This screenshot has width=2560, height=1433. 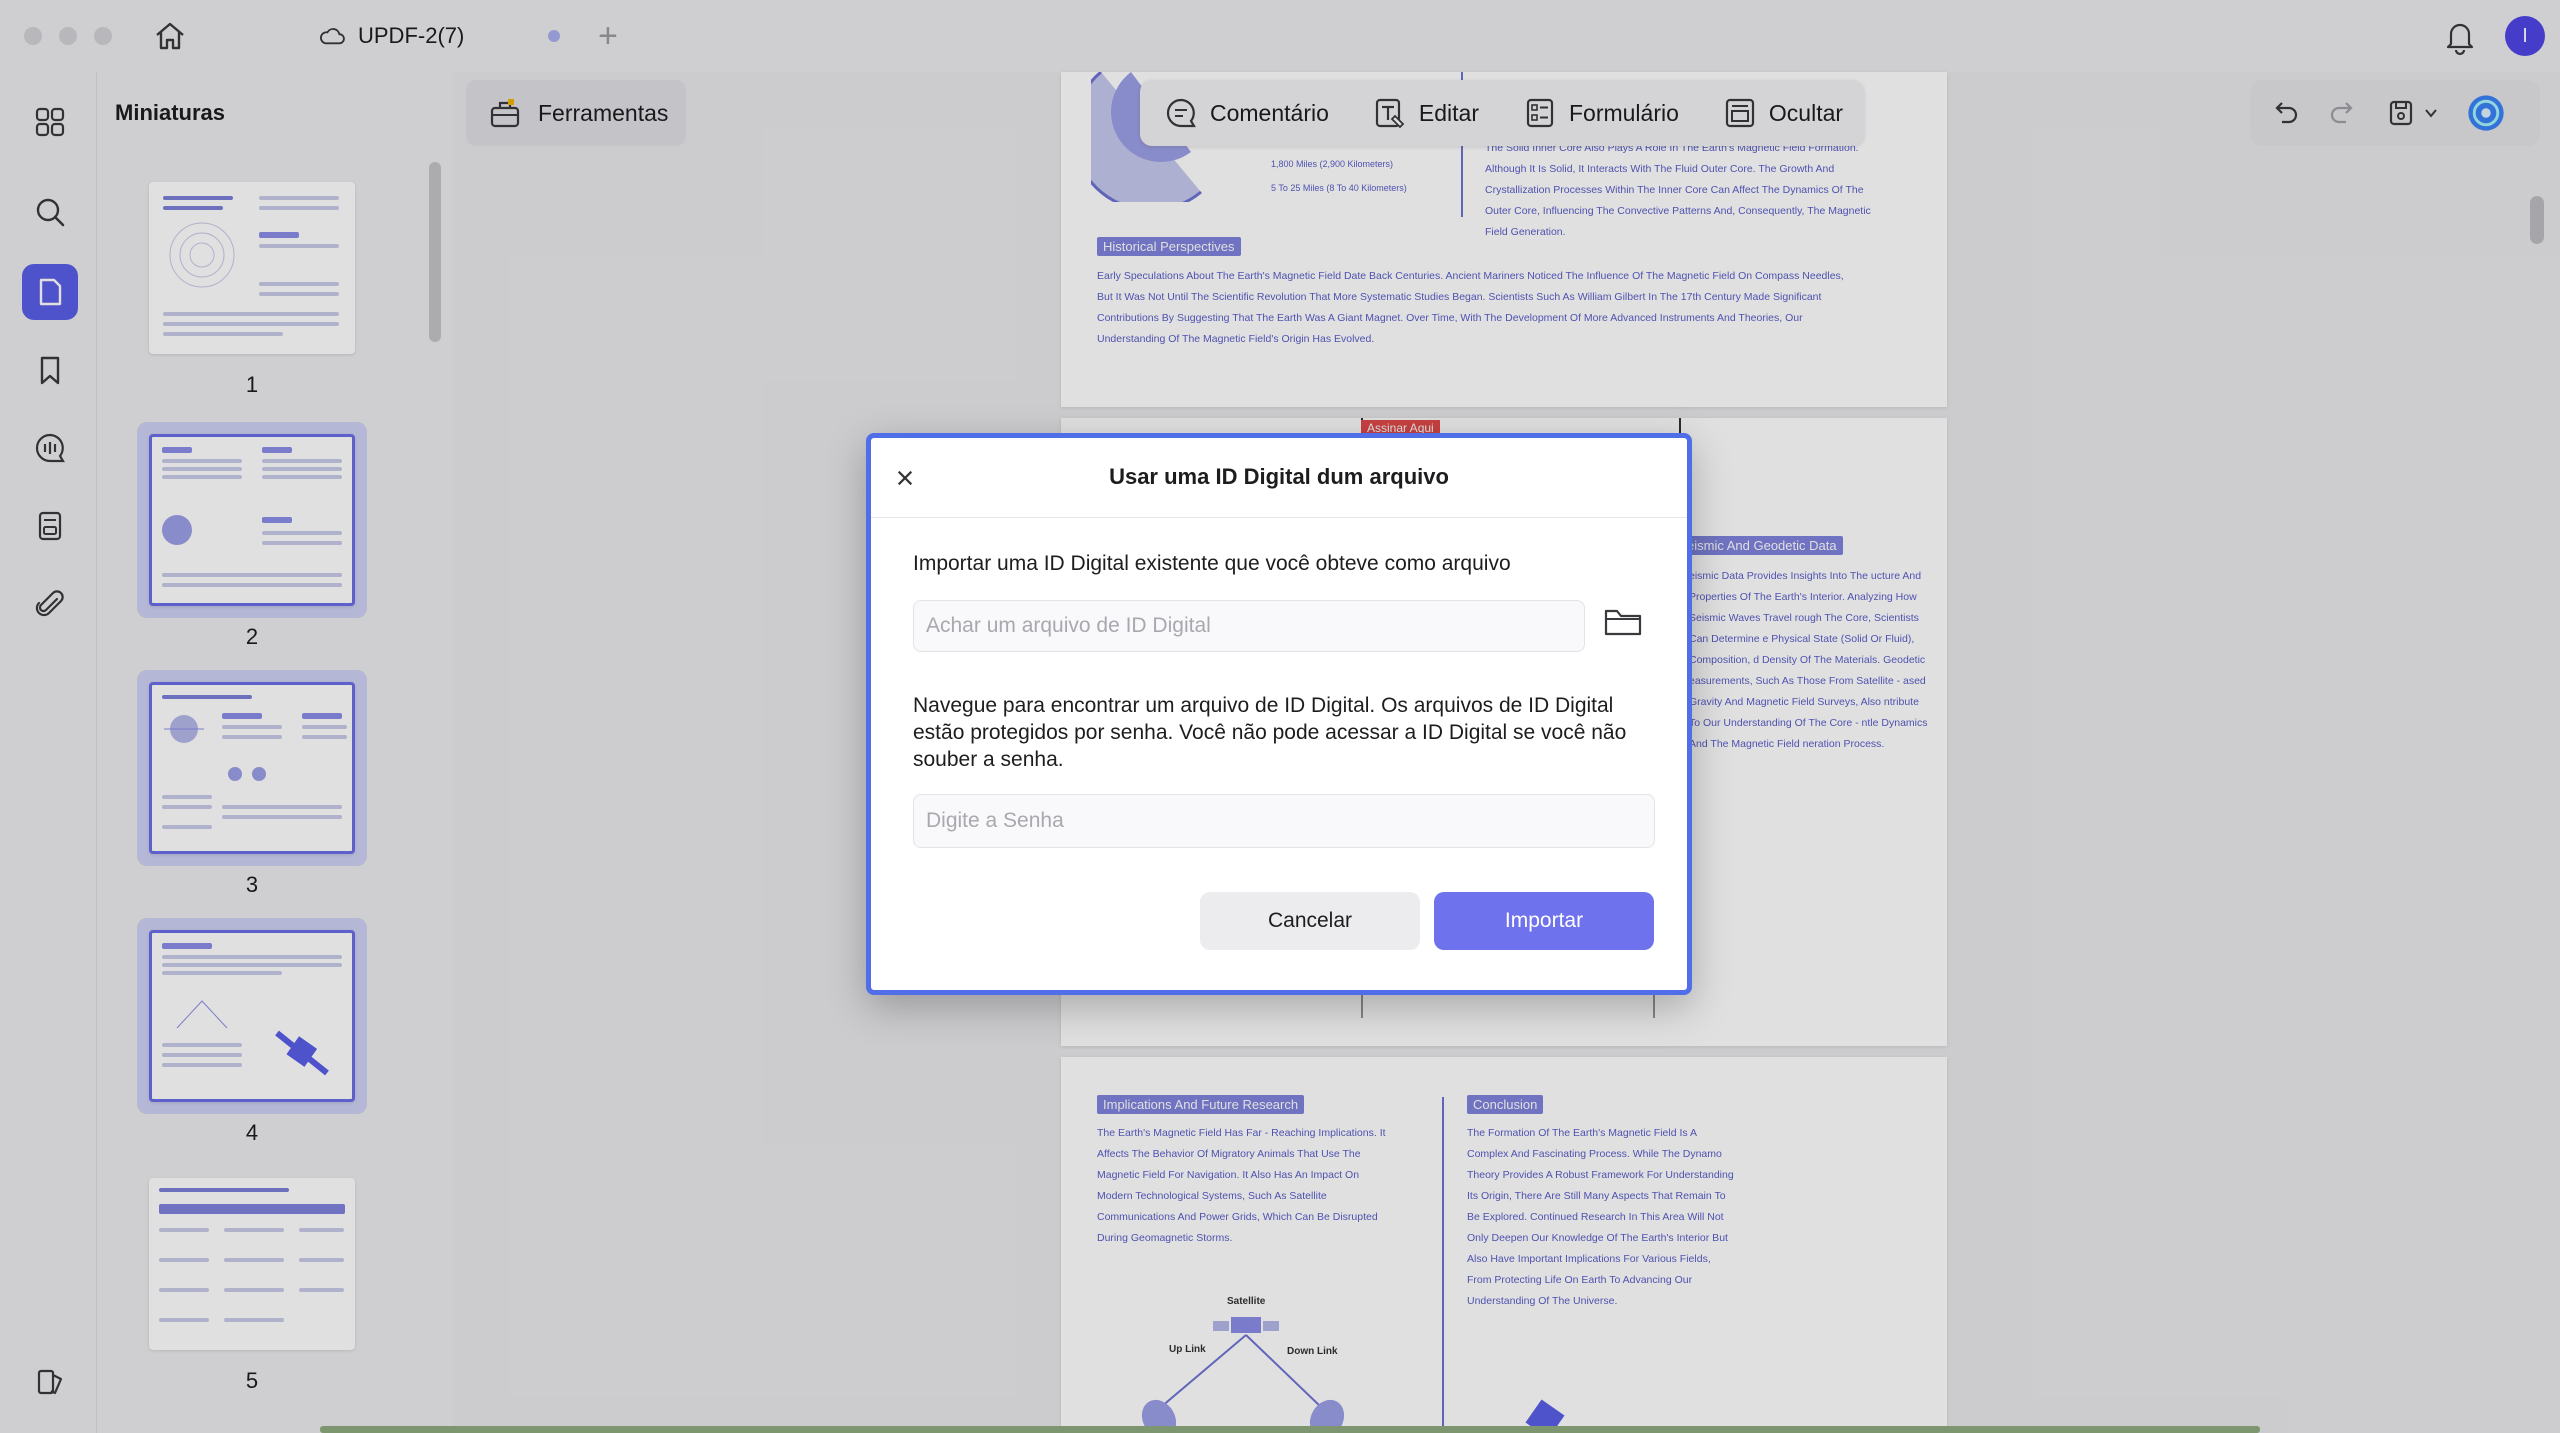 I want to click on browse-folder-button, so click(x=1623, y=622).